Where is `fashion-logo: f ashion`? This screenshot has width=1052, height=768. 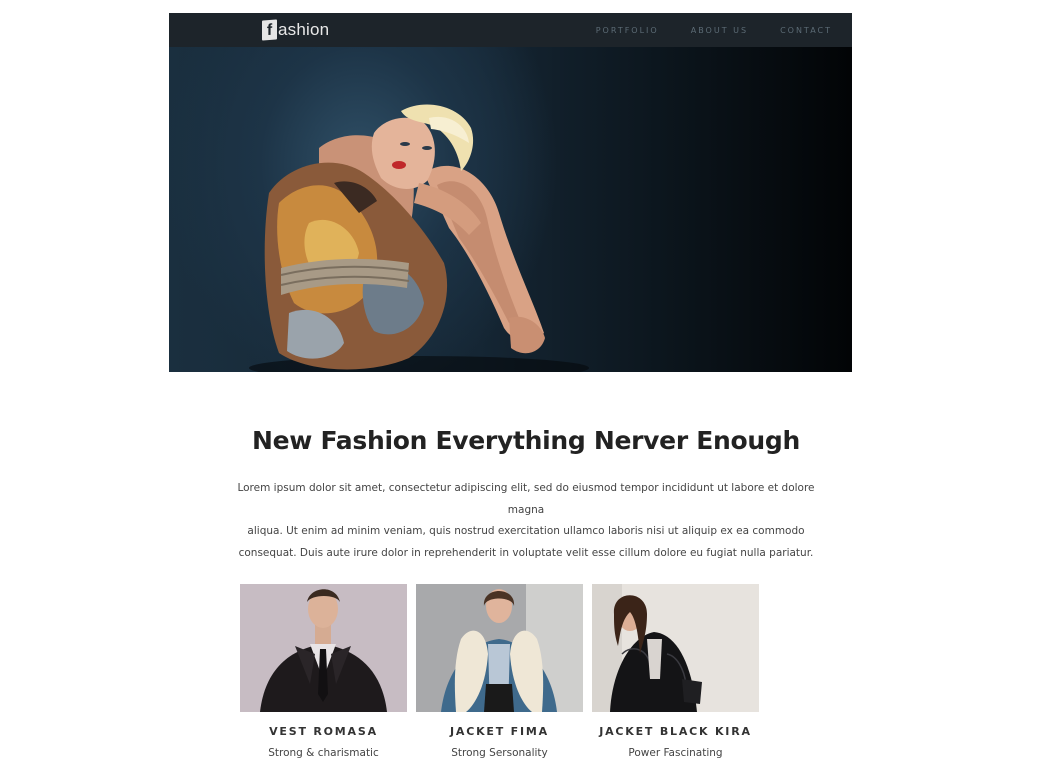 fashion-logo: f ashion is located at coordinates (295, 30).